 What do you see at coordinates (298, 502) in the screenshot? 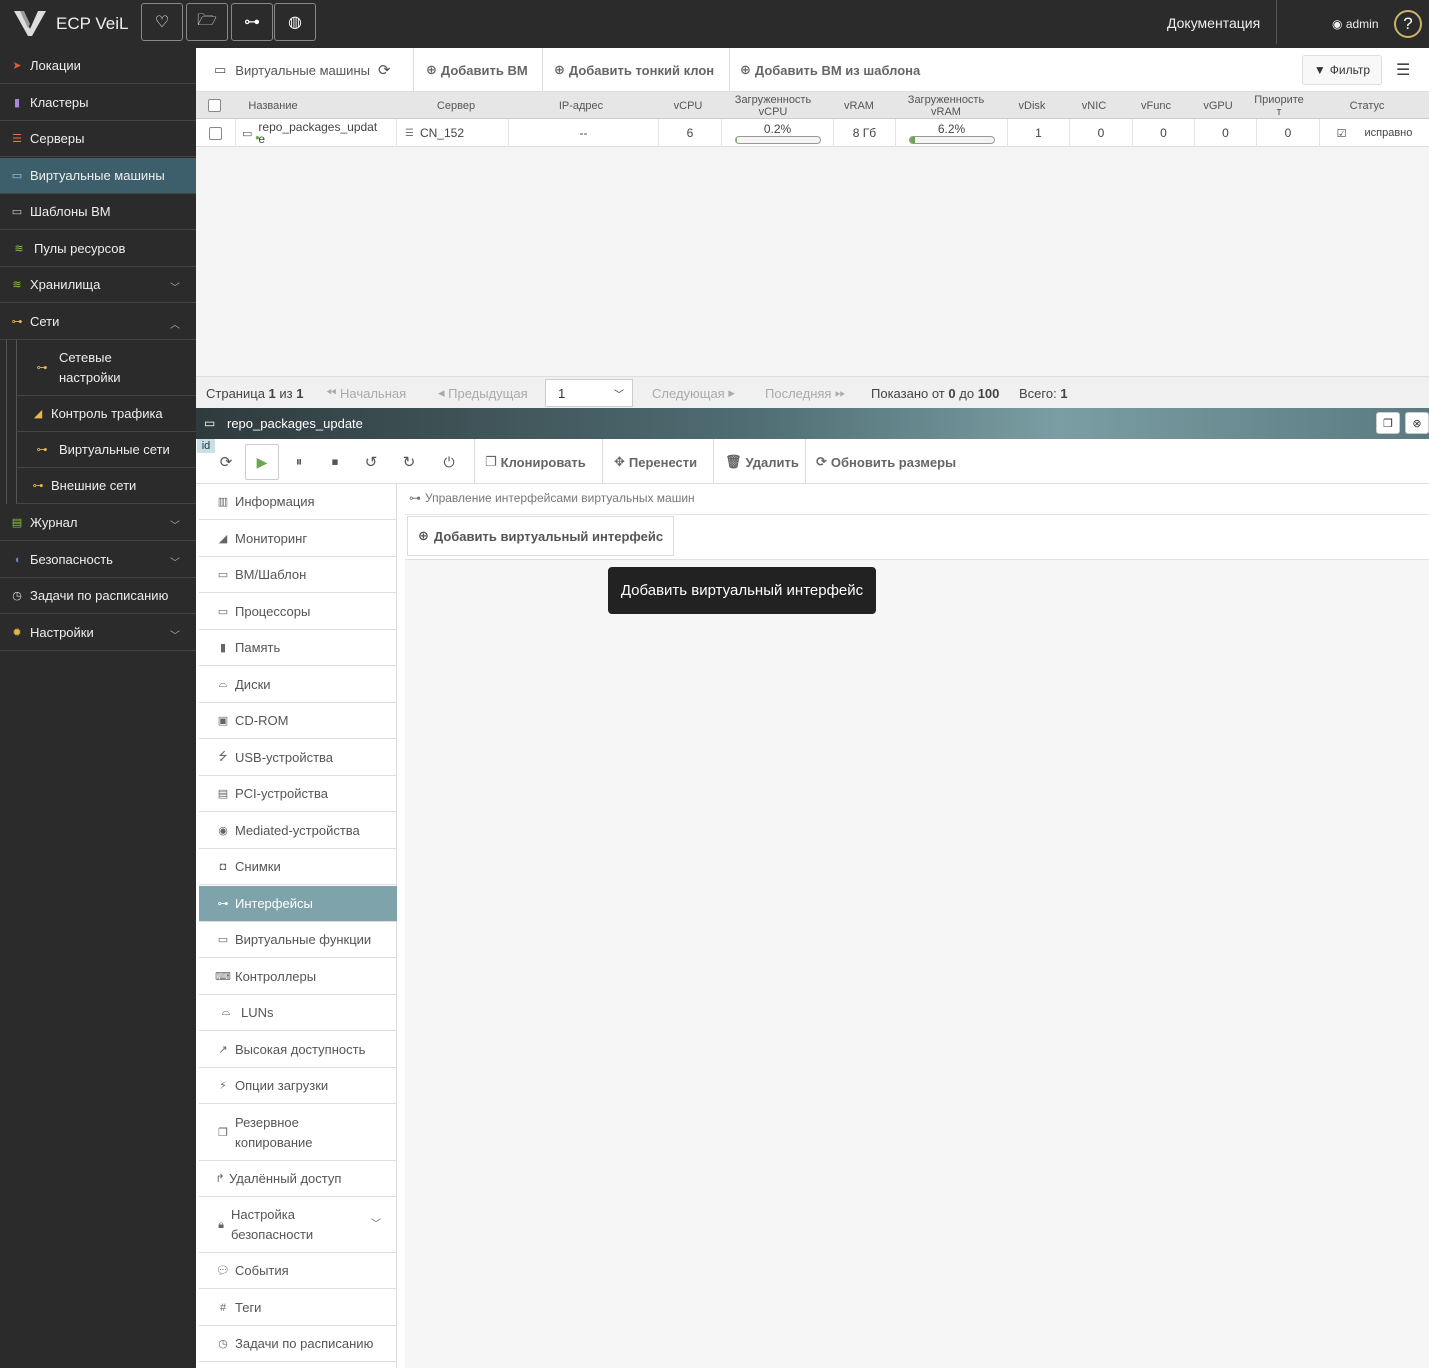
I see `menu-item-info: ▥ Информация` at bounding box center [298, 502].